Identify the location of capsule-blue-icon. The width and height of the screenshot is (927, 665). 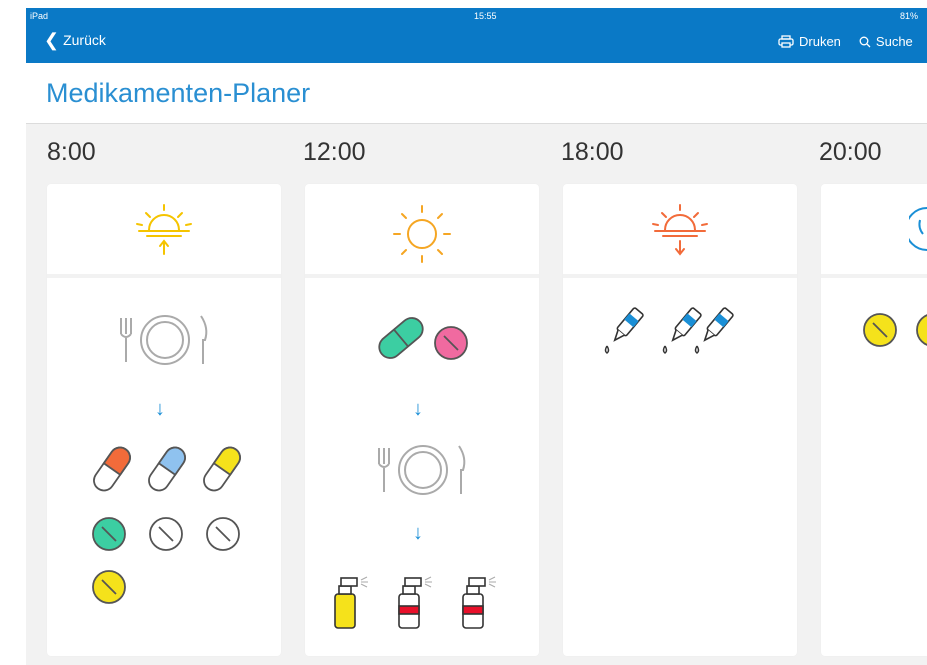
(167, 469).